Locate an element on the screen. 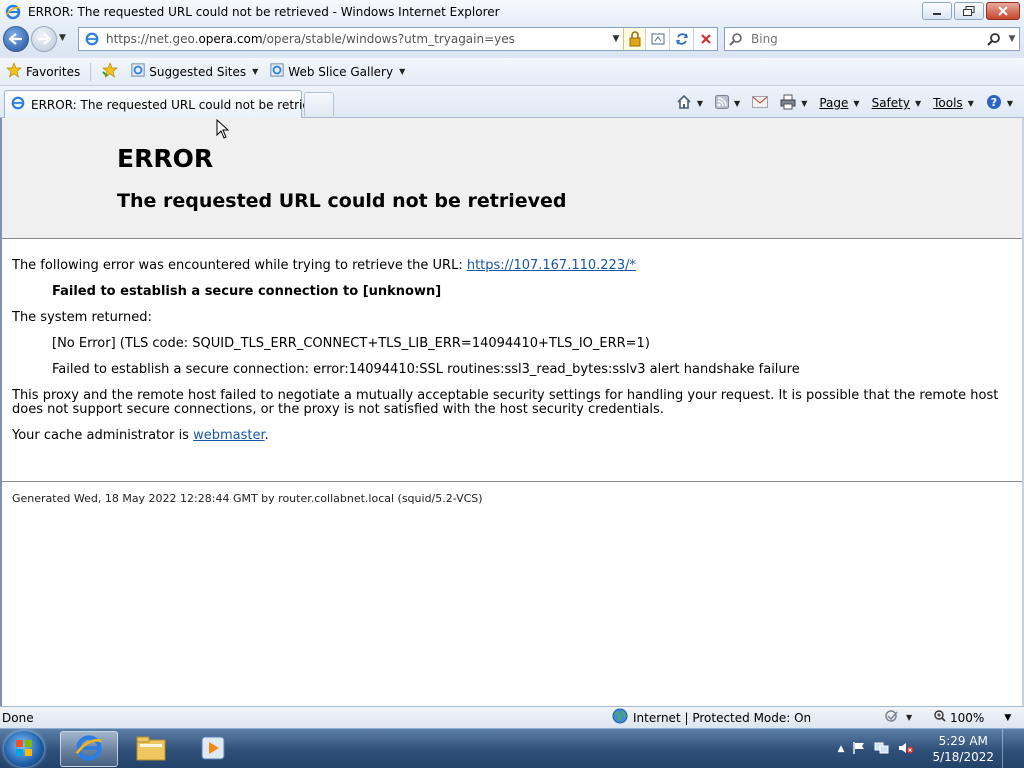  read-mail-button is located at coordinates (760, 103).